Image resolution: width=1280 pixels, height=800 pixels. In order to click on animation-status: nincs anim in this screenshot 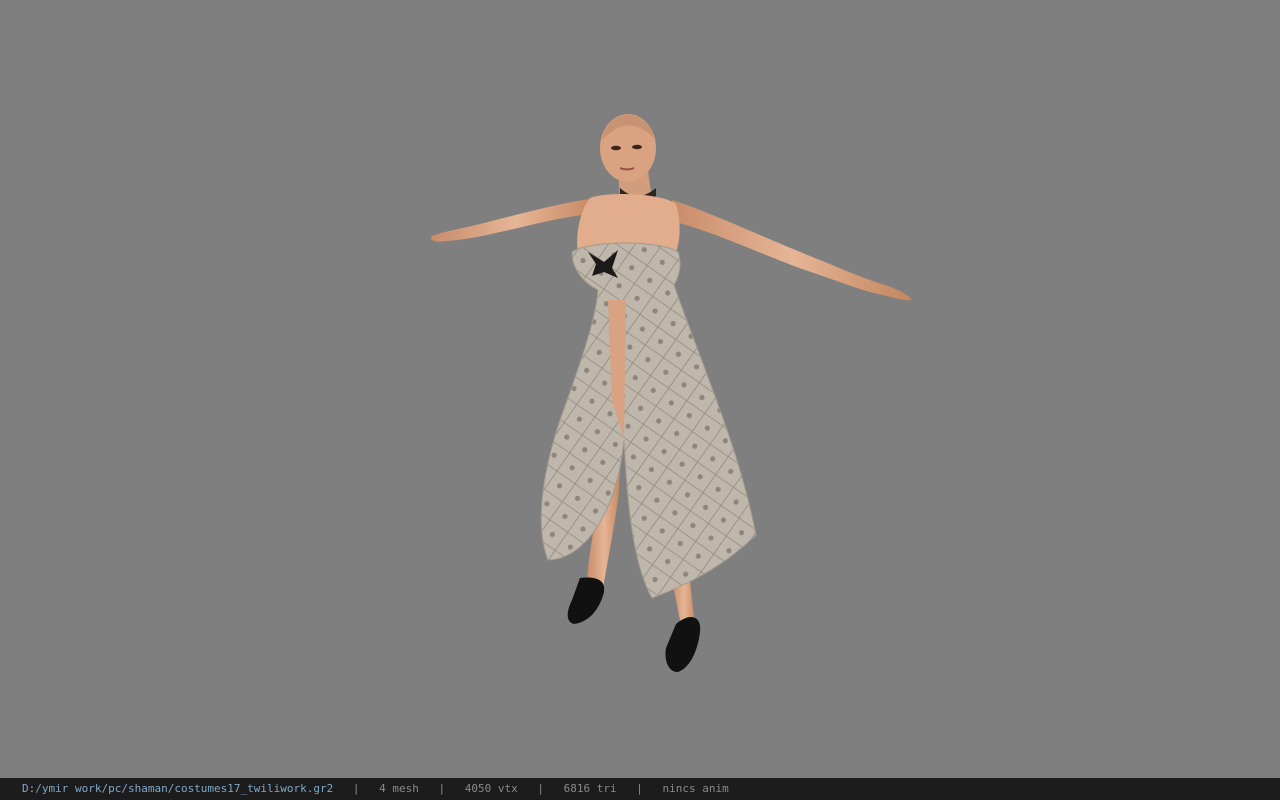, I will do `click(695, 788)`.